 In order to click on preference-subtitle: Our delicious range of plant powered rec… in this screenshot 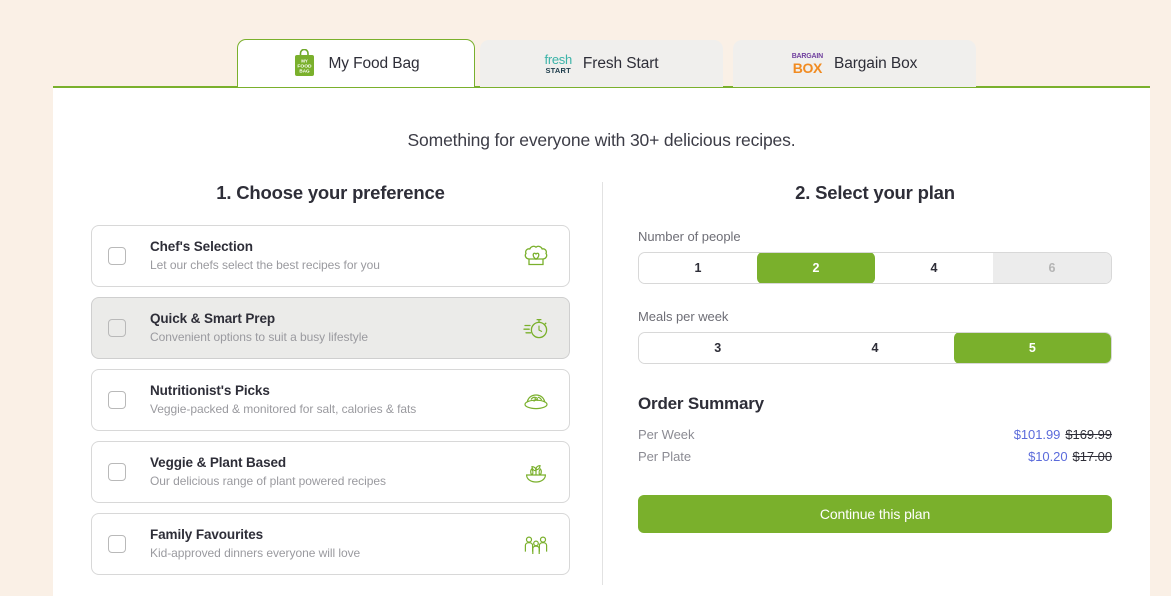, I will do `click(268, 481)`.